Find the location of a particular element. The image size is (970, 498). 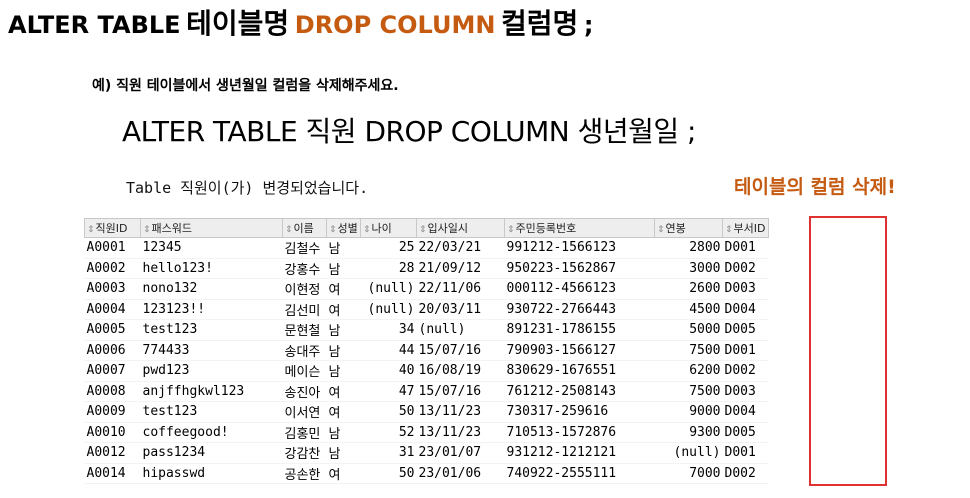

table-cell: 22/11/06 is located at coordinates (460, 289).